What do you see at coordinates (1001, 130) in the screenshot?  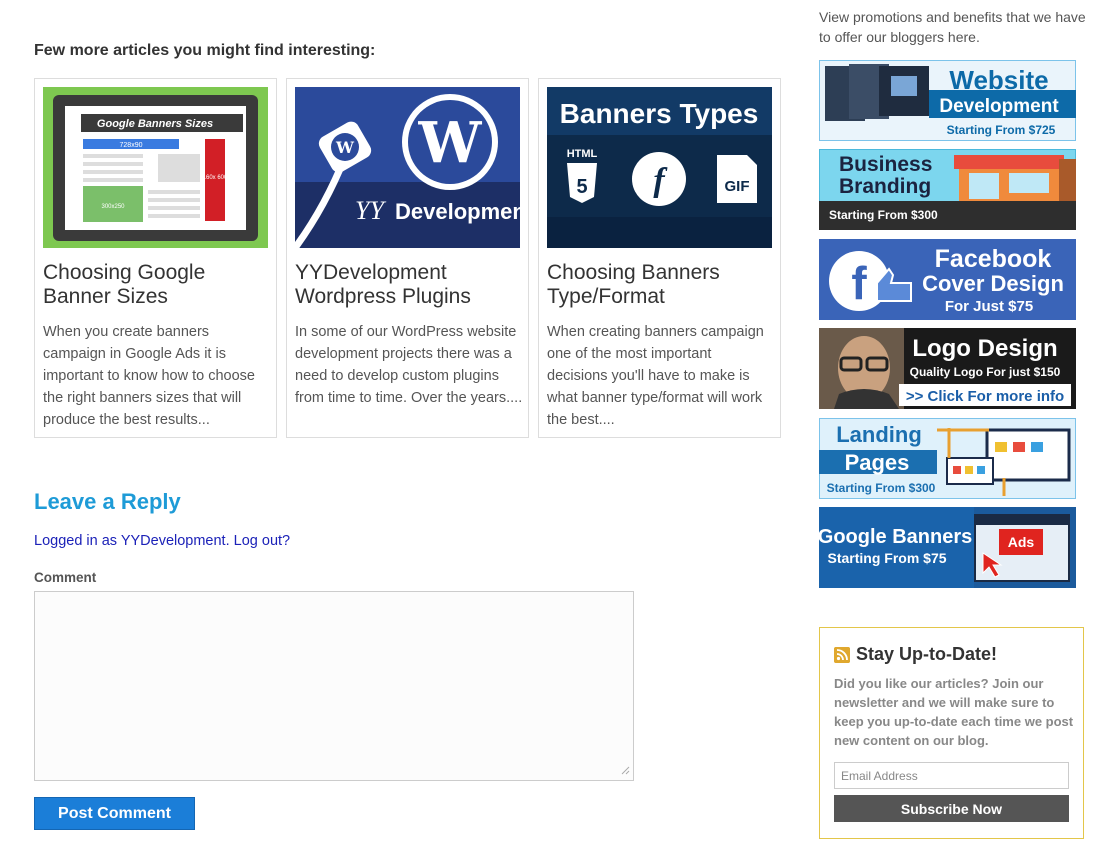 I see `svg-text: Starting From $725` at bounding box center [1001, 130].